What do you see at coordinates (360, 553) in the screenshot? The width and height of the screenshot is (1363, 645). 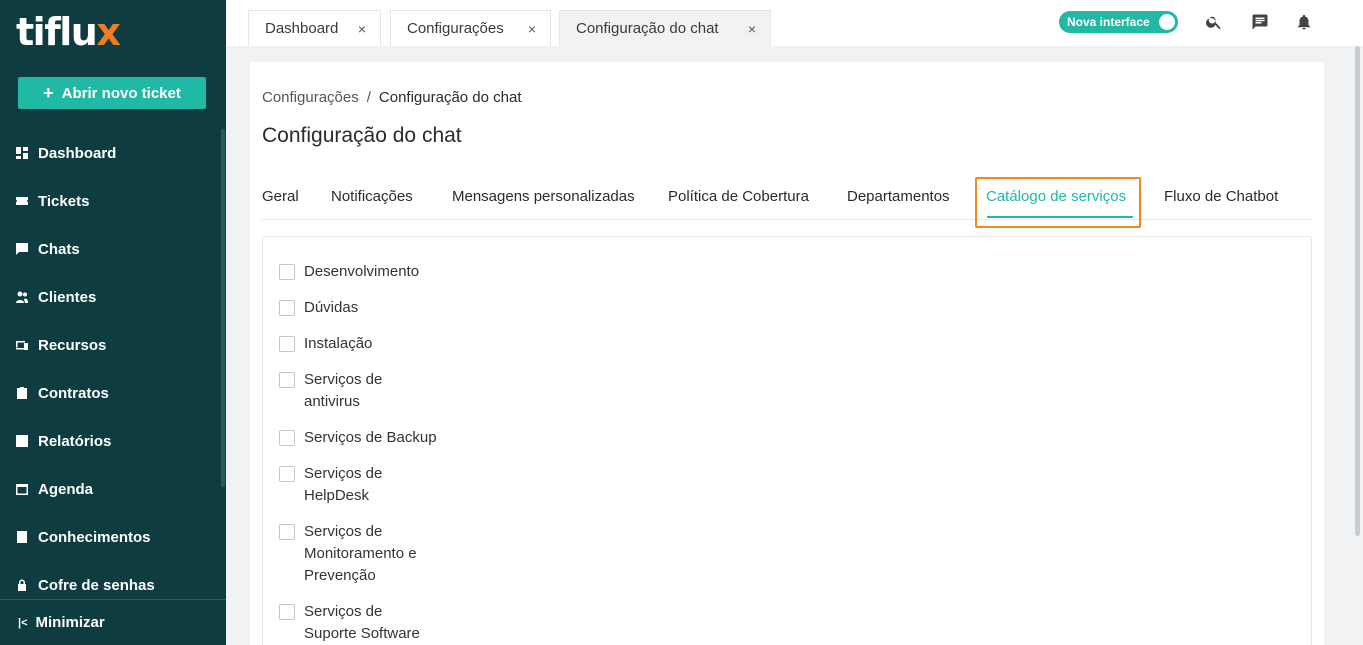 I see `service-option-label: Serviços de Monitoramento e Prevenção` at bounding box center [360, 553].